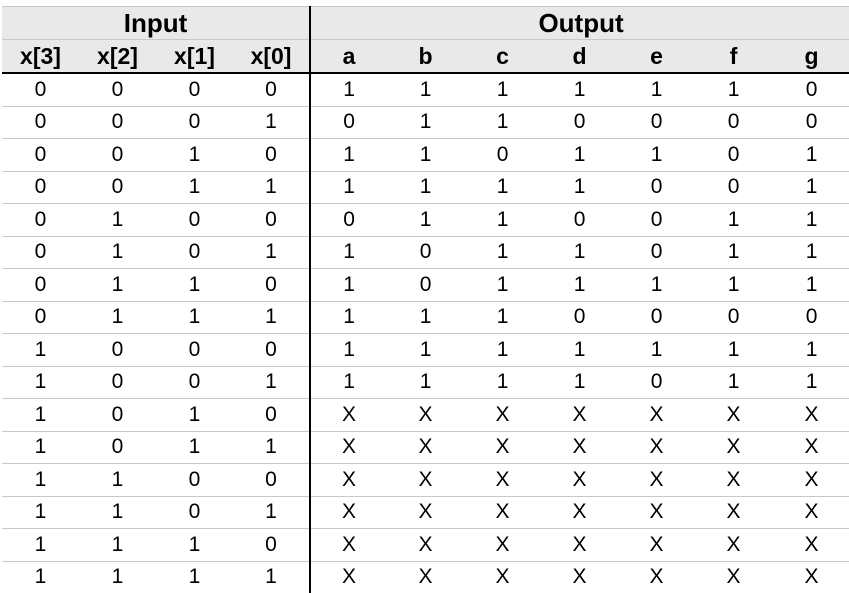 This screenshot has height=593, width=849. Describe the element at coordinates (194, 56) in the screenshot. I see `column-header-x1: x[1]` at that location.